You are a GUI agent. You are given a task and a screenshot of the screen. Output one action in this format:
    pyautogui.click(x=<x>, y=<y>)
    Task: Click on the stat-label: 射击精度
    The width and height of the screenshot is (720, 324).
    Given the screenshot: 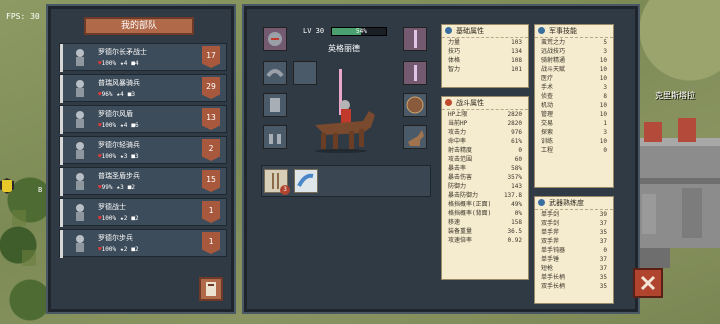 What is the action you would take?
    pyautogui.click(x=460, y=150)
    